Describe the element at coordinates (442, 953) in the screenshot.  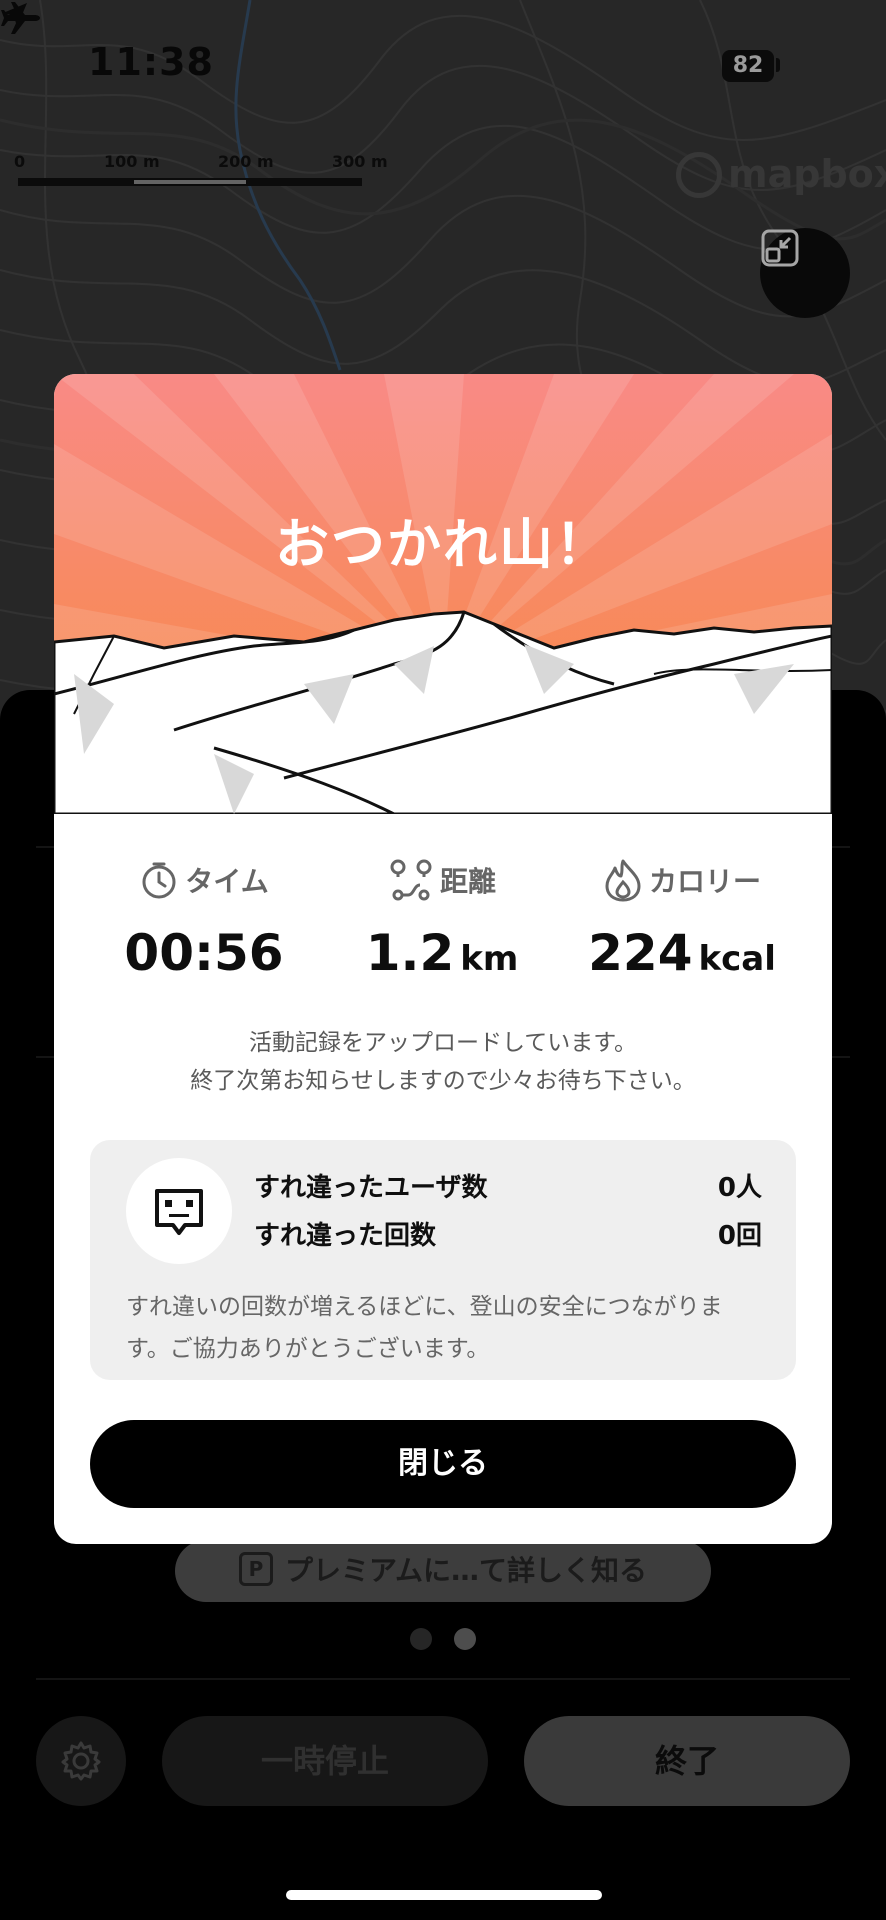
I see `stat-distance-value: 1.2 km` at that location.